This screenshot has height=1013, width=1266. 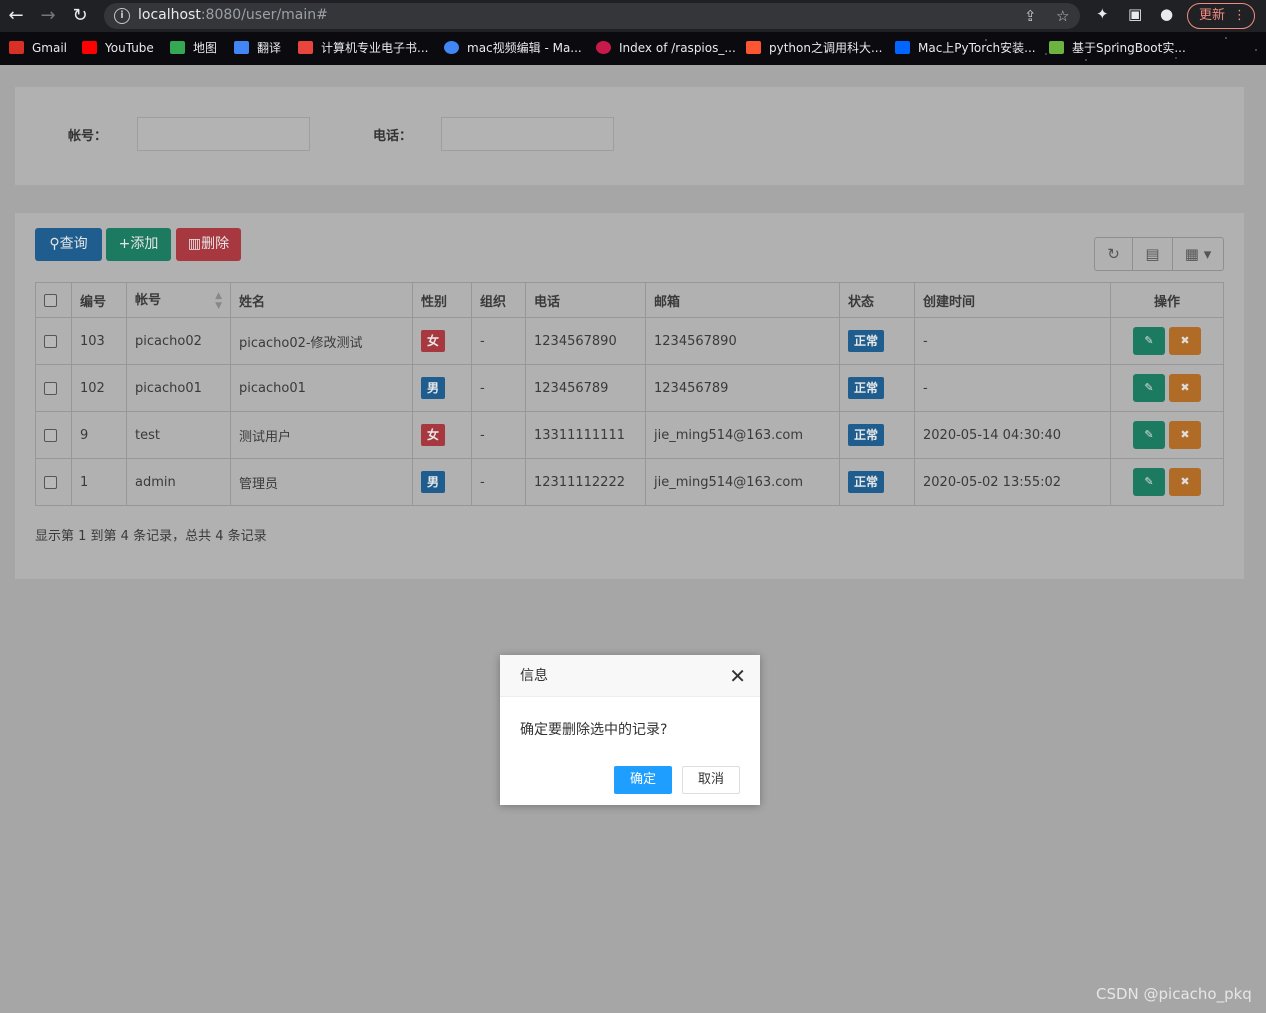 I want to click on back-icon: ←, so click(x=16, y=16).